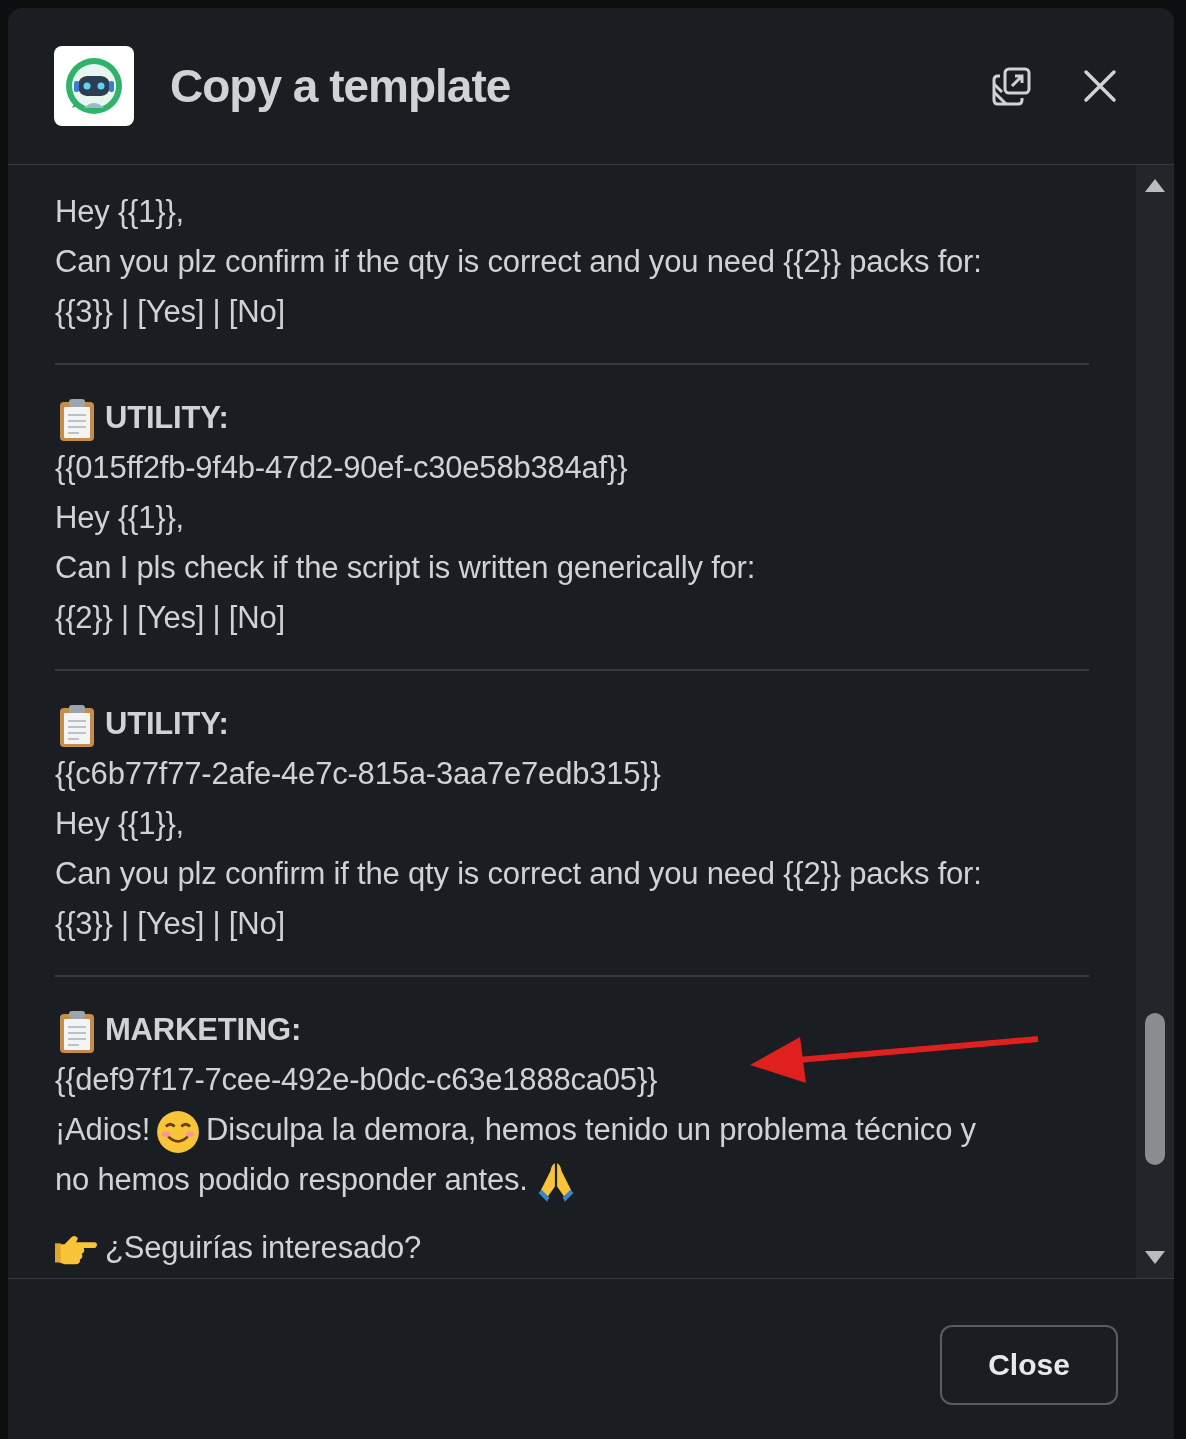  I want to click on scrollbar, so click(1155, 721).